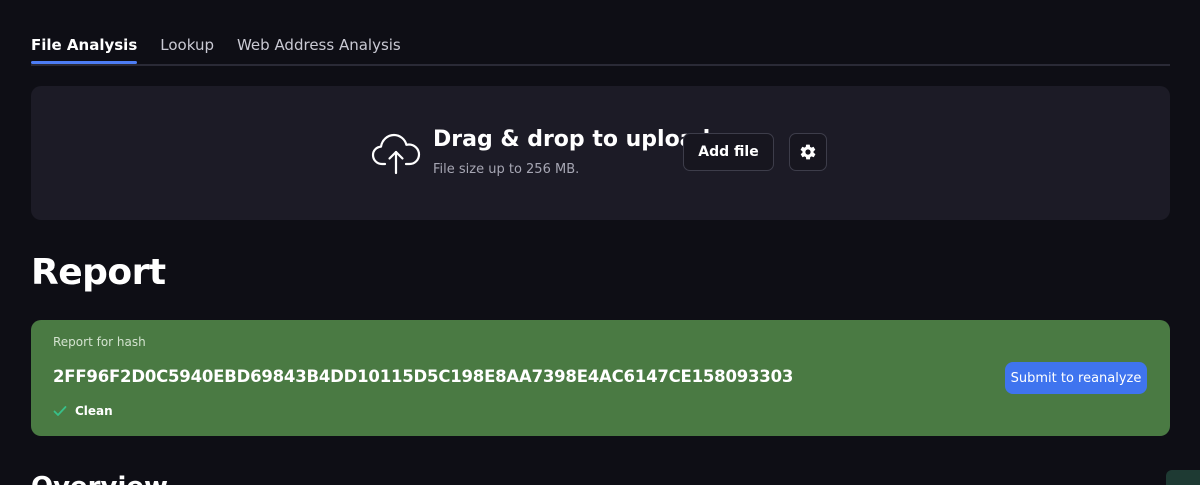 The height and width of the screenshot is (485, 1200). I want to click on report-hash-label: Report for hash, so click(99, 342).